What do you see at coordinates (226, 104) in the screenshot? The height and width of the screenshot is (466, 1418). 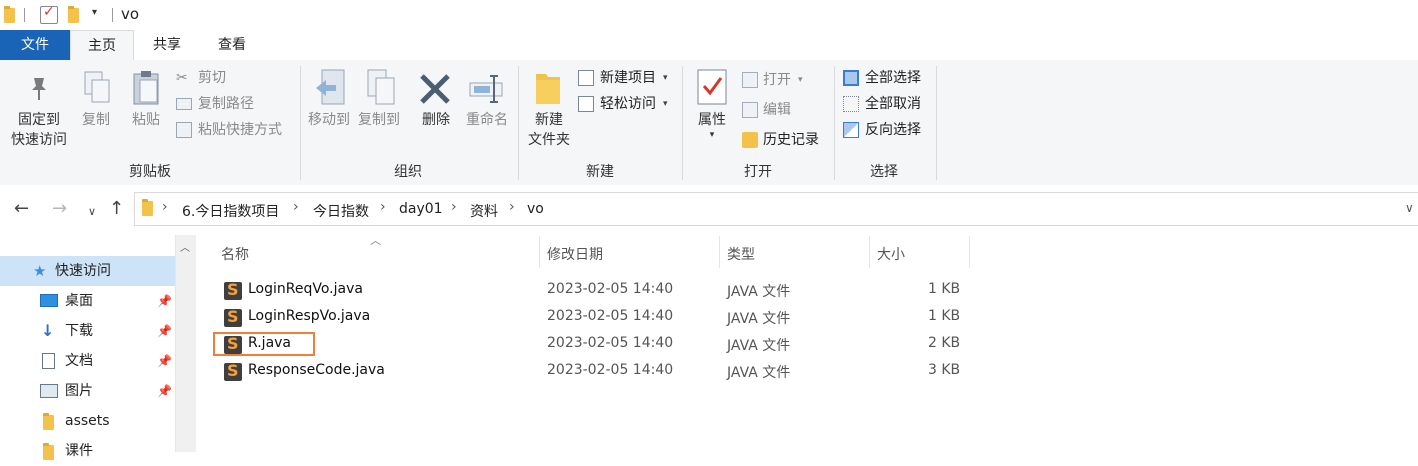 I see `copy-path-label: 复制路径` at bounding box center [226, 104].